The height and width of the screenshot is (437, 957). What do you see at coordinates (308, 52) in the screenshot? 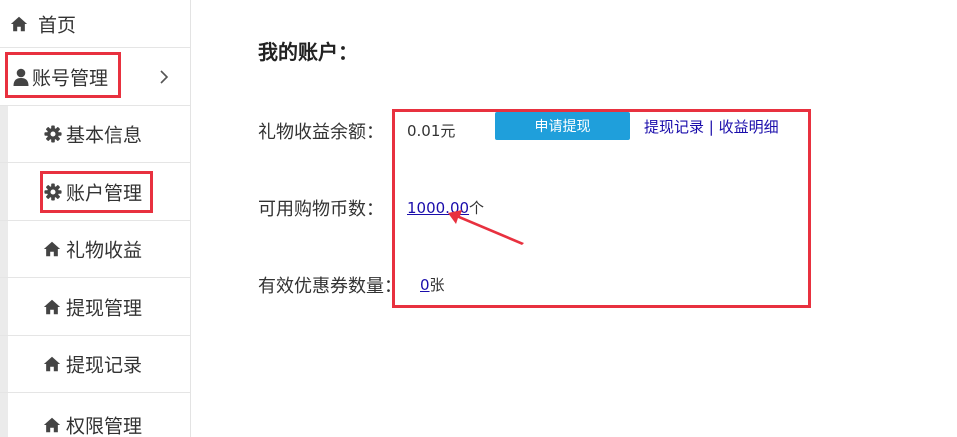
I see `page-title: 我的账户：` at bounding box center [308, 52].